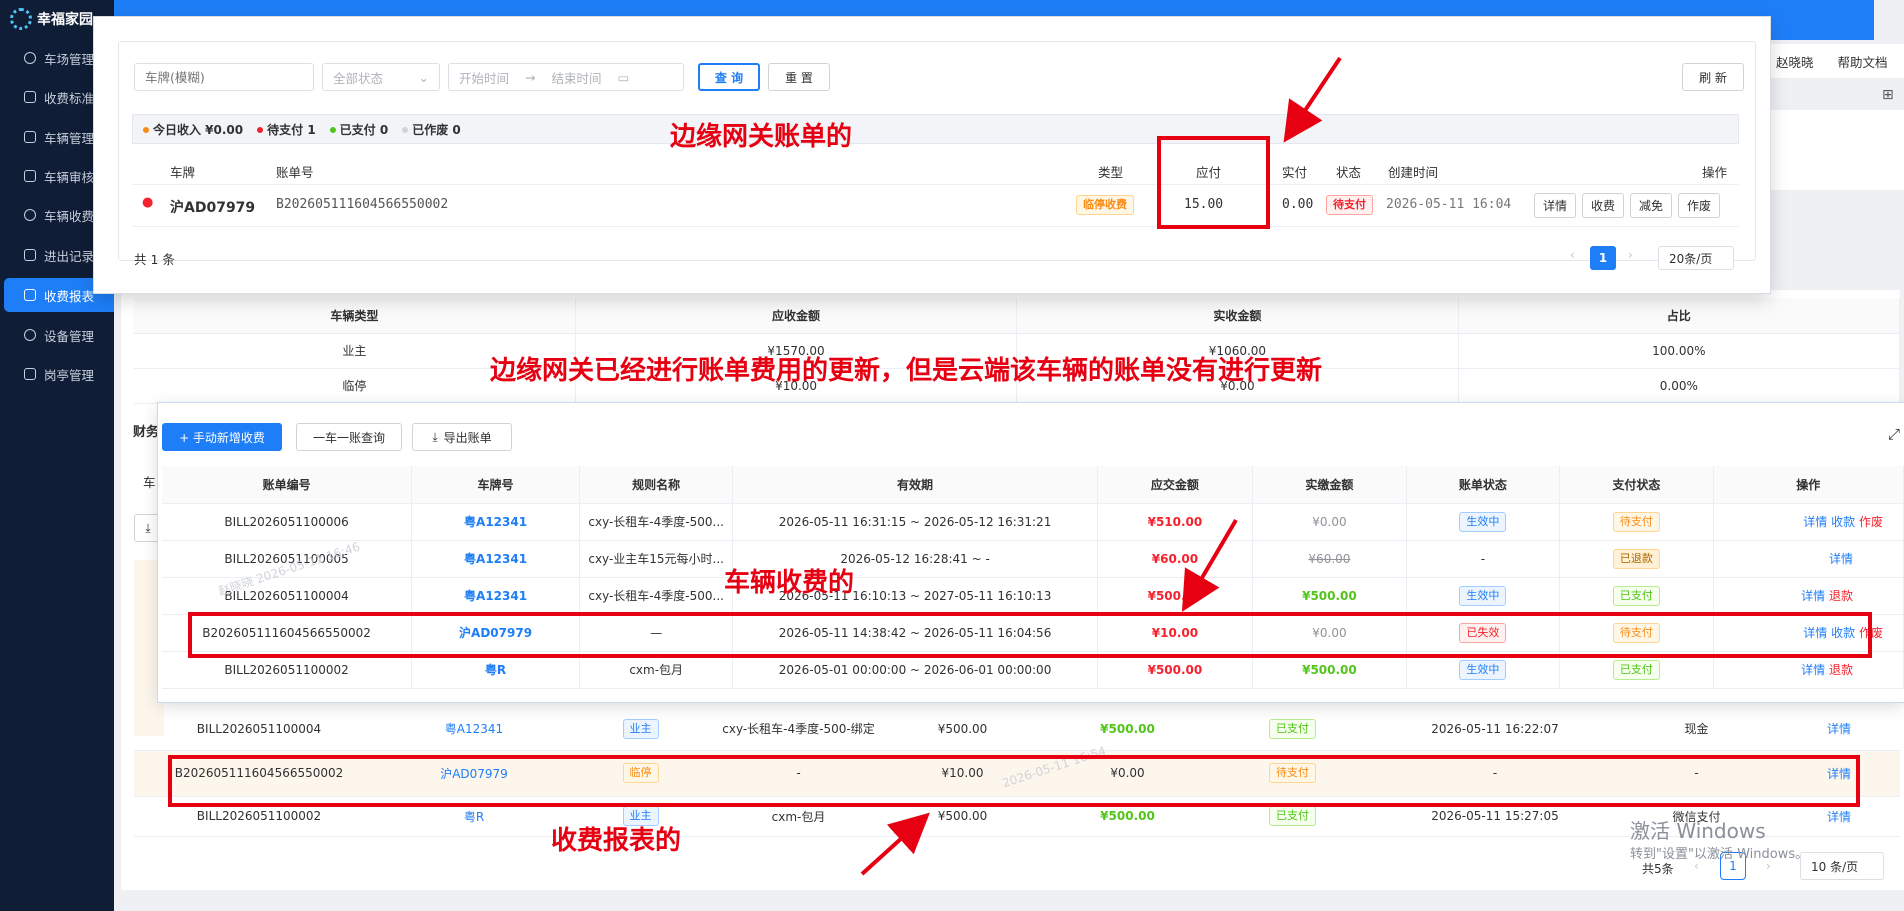  I want to click on activate-windows-hint: 转到"设置"以激活 Windows。, so click(1719, 854).